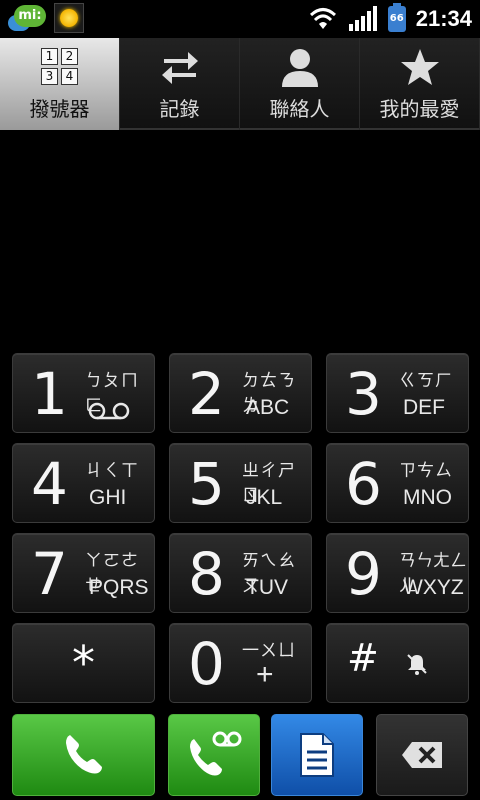 This screenshot has height=800, width=480. Describe the element at coordinates (49, 484) in the screenshot. I see `key-digit: 4` at that location.